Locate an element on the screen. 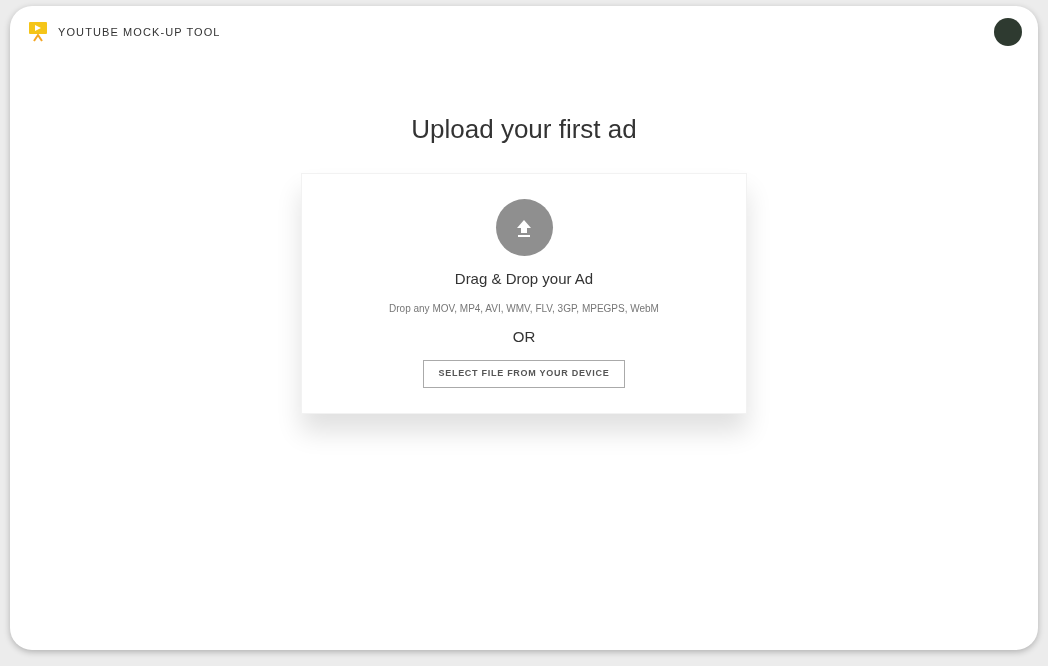 Image resolution: width=1048 pixels, height=666 pixels. page-title: Upload your first ad is located at coordinates (524, 129).